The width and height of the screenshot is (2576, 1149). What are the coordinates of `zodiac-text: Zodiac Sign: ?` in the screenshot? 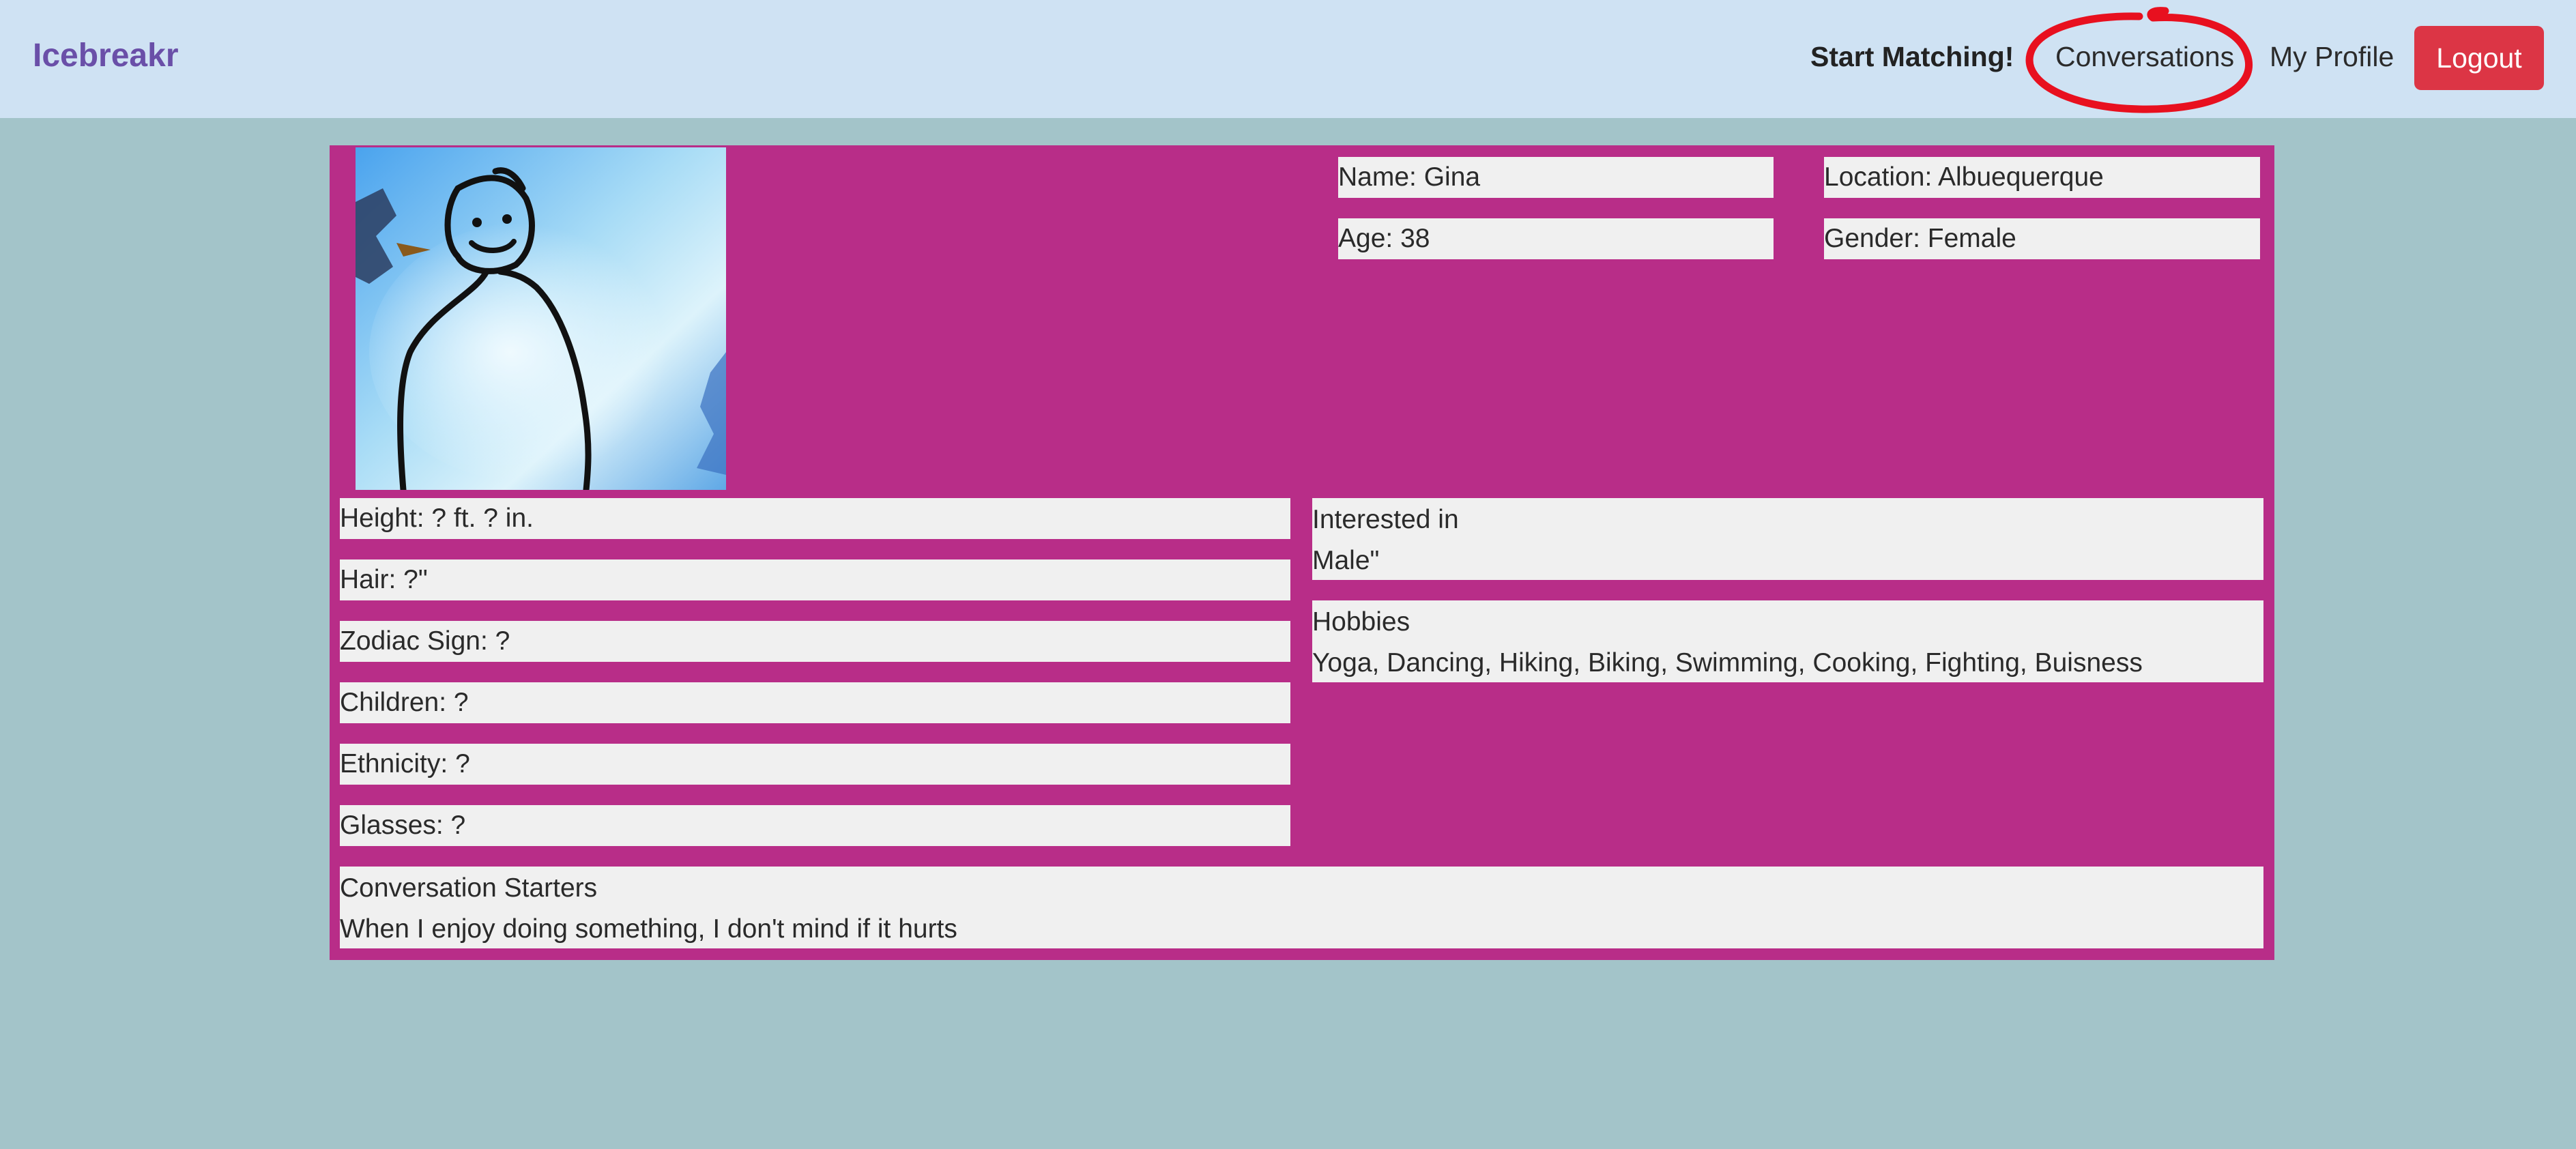 It's located at (425, 641).